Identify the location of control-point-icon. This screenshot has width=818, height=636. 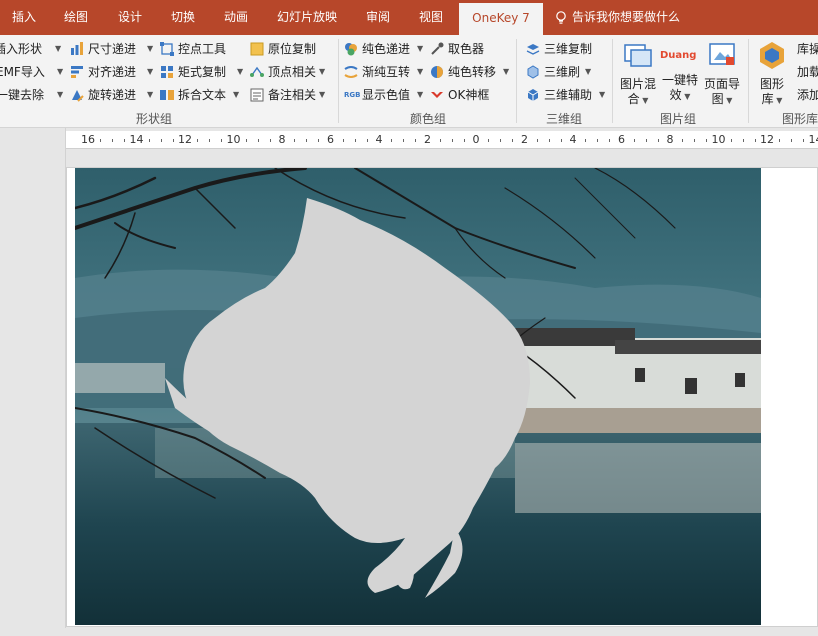
(167, 49).